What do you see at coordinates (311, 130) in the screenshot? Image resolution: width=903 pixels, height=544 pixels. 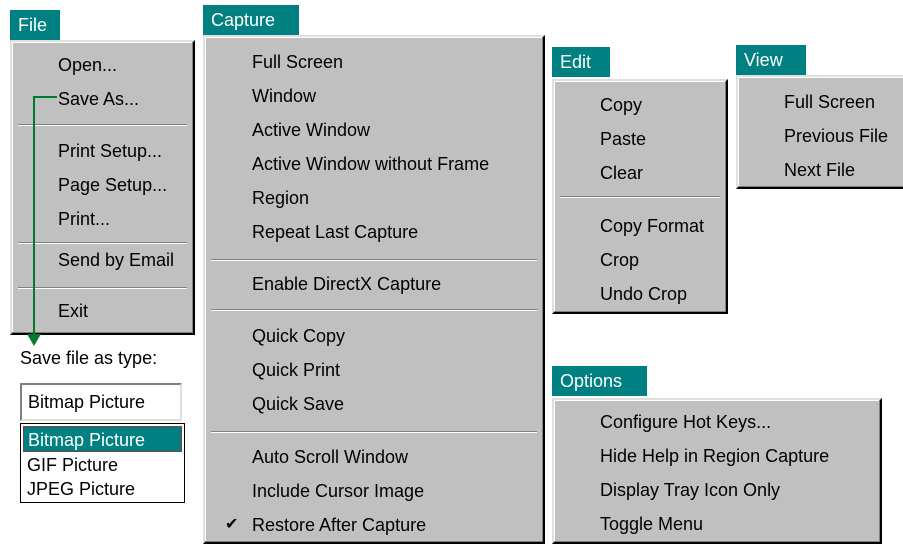 I see `menu-item-active-window: Active Window` at bounding box center [311, 130].